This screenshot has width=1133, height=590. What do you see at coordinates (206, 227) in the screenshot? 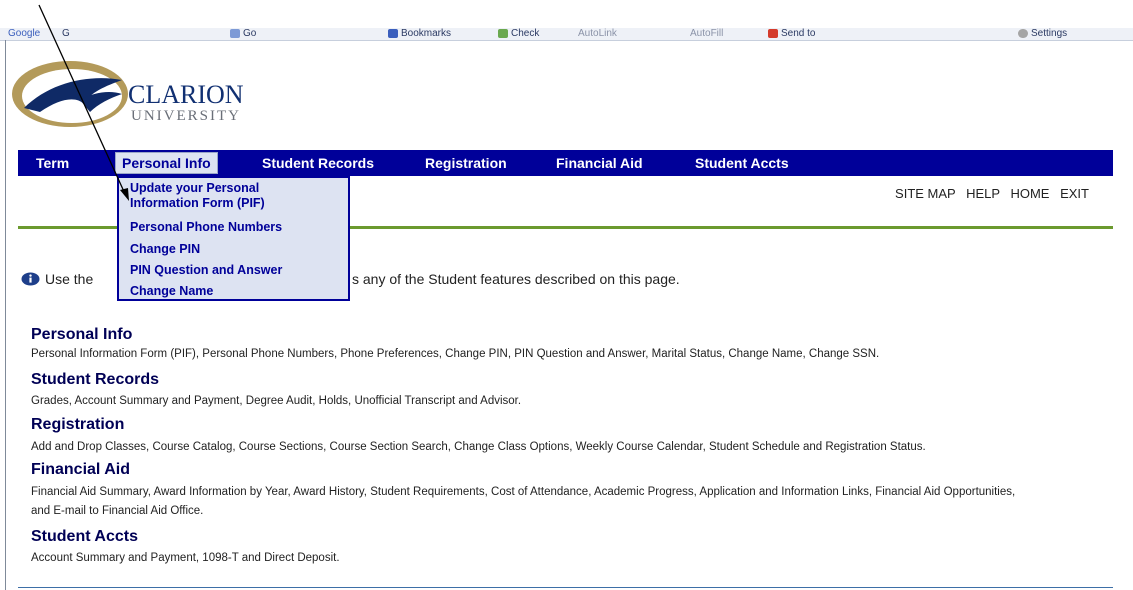
I see `menu-item-personal-phone-numbers: Personal Phone Numbers` at bounding box center [206, 227].